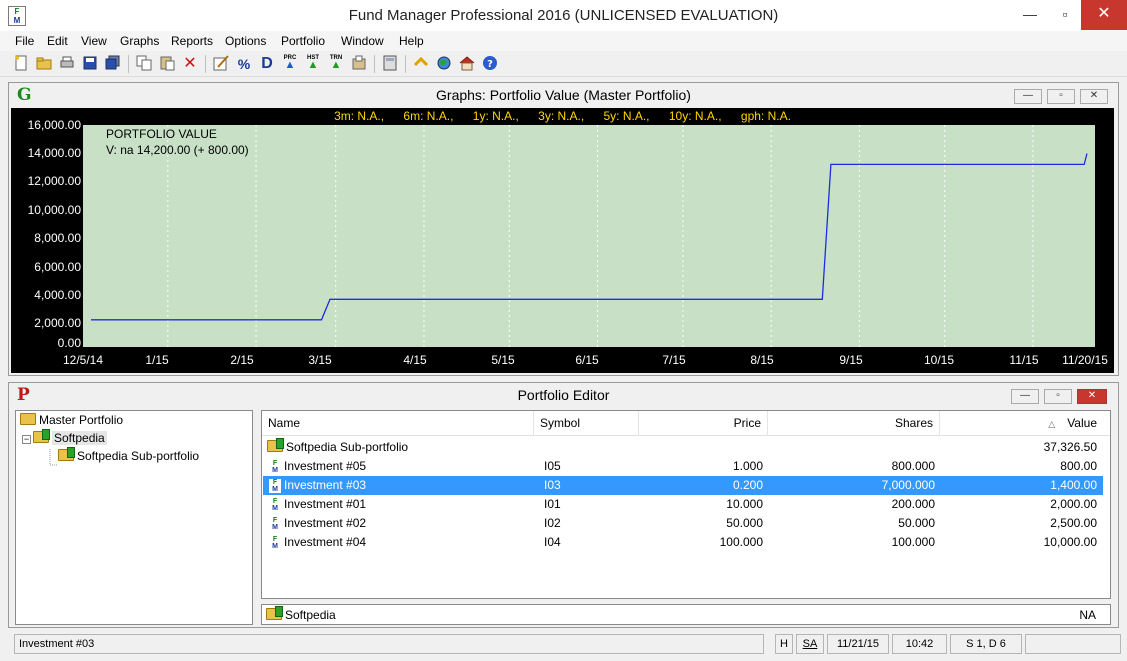 Image resolution: width=1127 pixels, height=661 pixels. I want to click on save-icon, so click(90, 64).